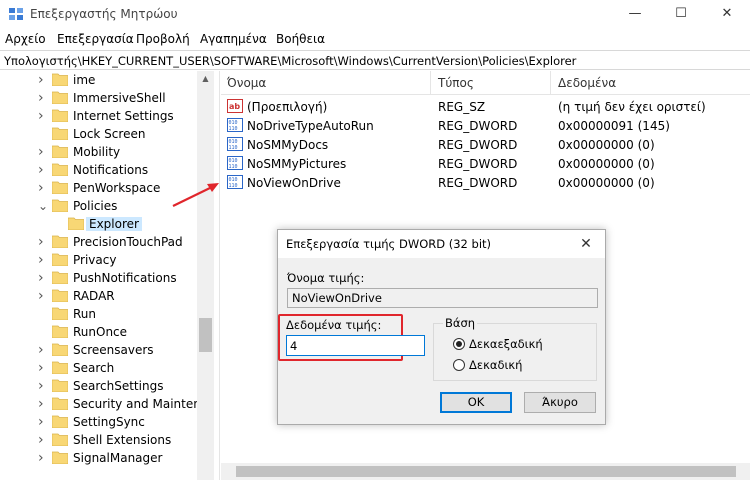 This screenshot has height=480, width=750. I want to click on cancel-button: Άκυρο, so click(560, 402).